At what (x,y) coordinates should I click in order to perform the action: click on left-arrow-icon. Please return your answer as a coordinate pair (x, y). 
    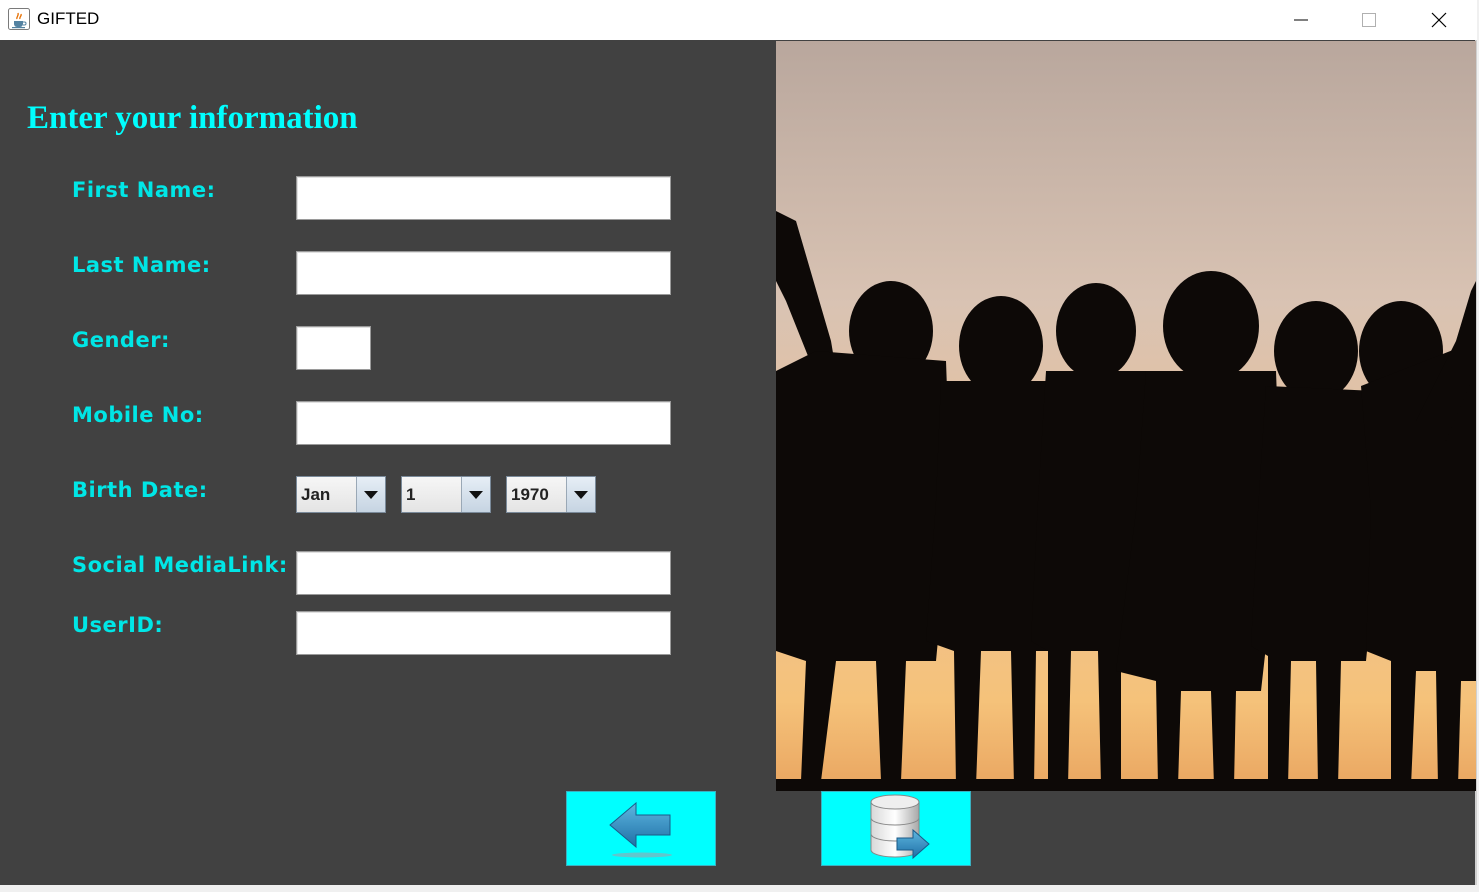
    Looking at the image, I should click on (641, 829).